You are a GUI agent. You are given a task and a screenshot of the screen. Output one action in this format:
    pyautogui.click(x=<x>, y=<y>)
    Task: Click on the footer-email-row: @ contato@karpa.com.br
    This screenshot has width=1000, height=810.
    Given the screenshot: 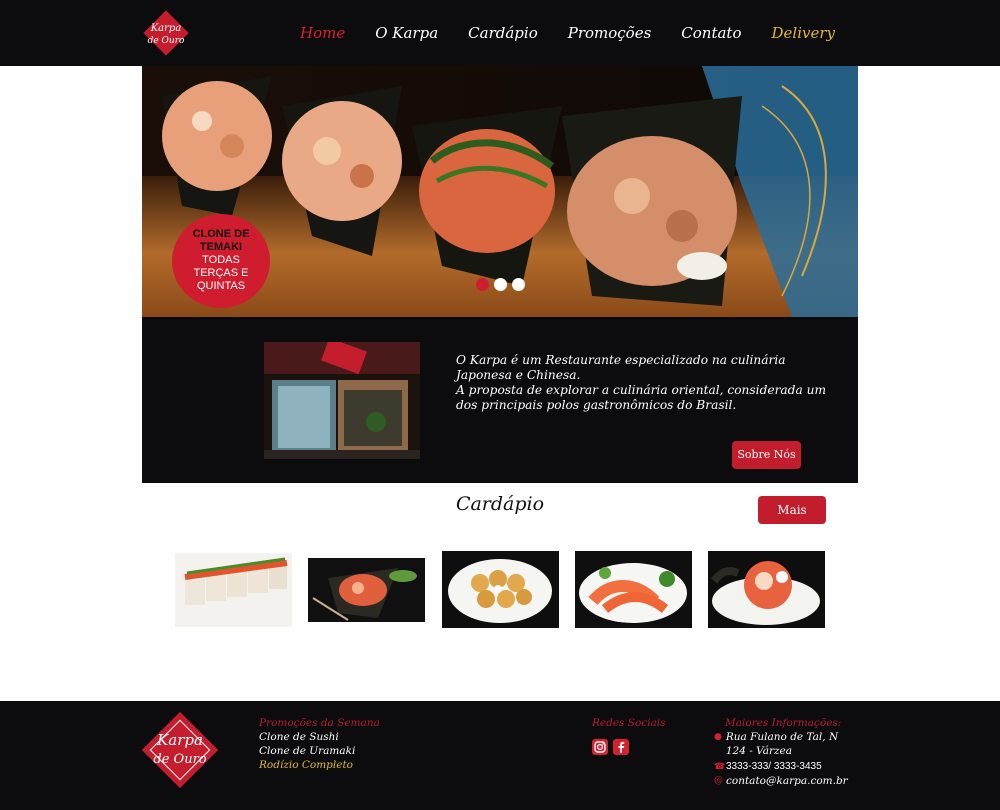 What is the action you would take?
    pyautogui.click(x=784, y=781)
    